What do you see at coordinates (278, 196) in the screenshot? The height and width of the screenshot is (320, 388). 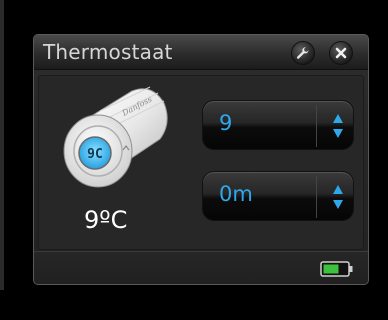 I see `duration-spinner: 0m` at bounding box center [278, 196].